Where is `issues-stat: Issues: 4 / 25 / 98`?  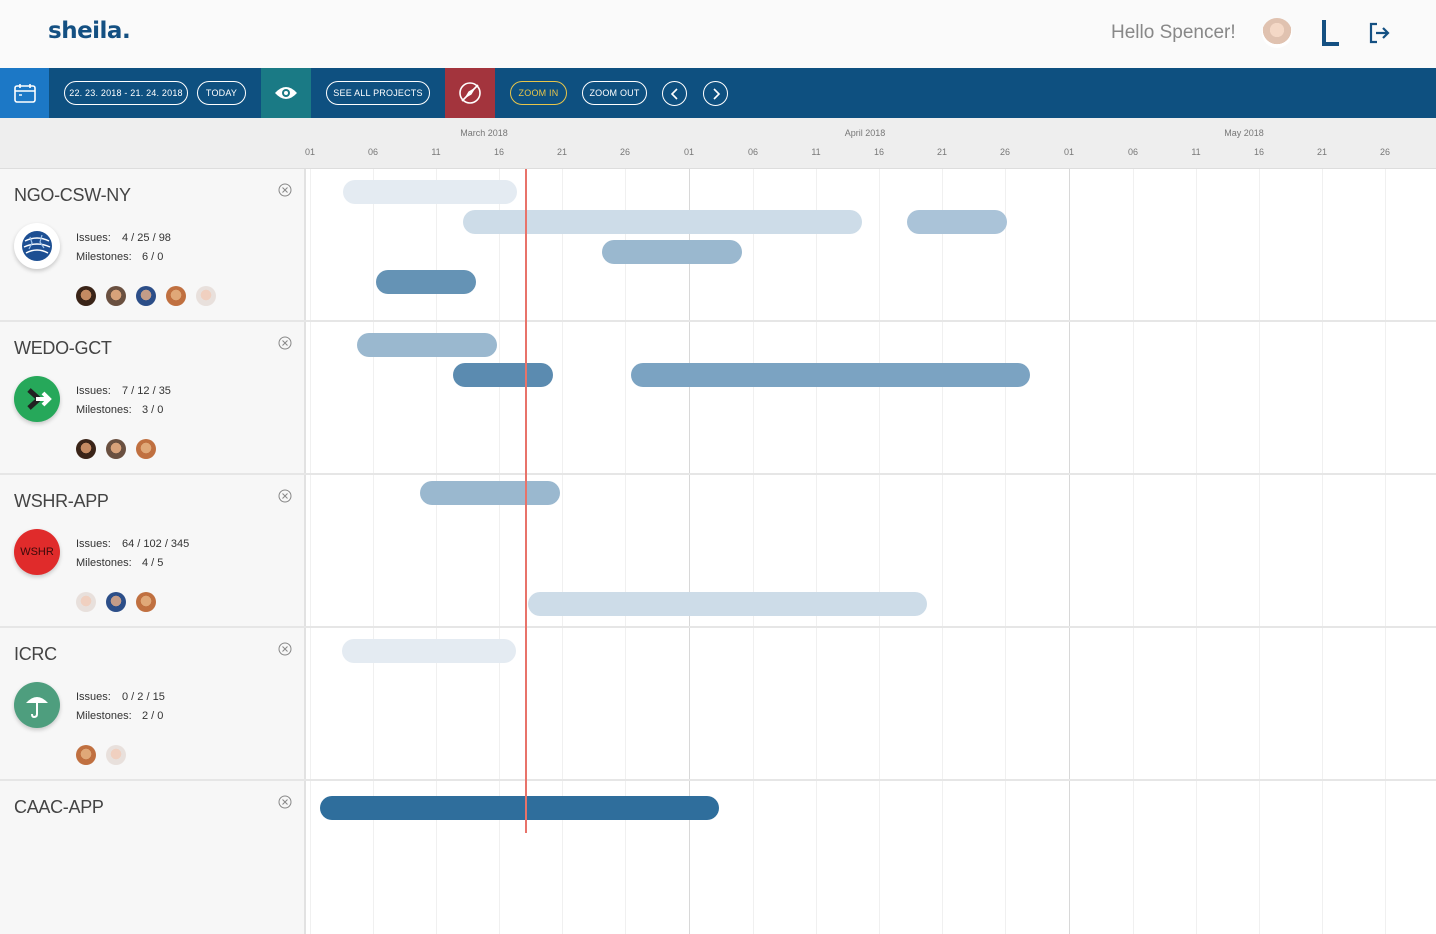 issues-stat: Issues: 4 / 25 / 98 is located at coordinates (123, 238).